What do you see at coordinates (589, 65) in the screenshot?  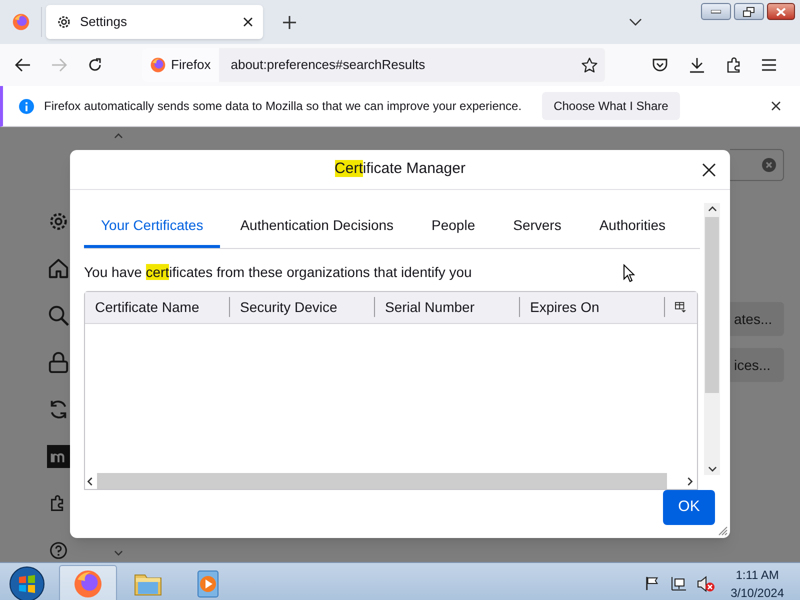 I see `star-icon` at bounding box center [589, 65].